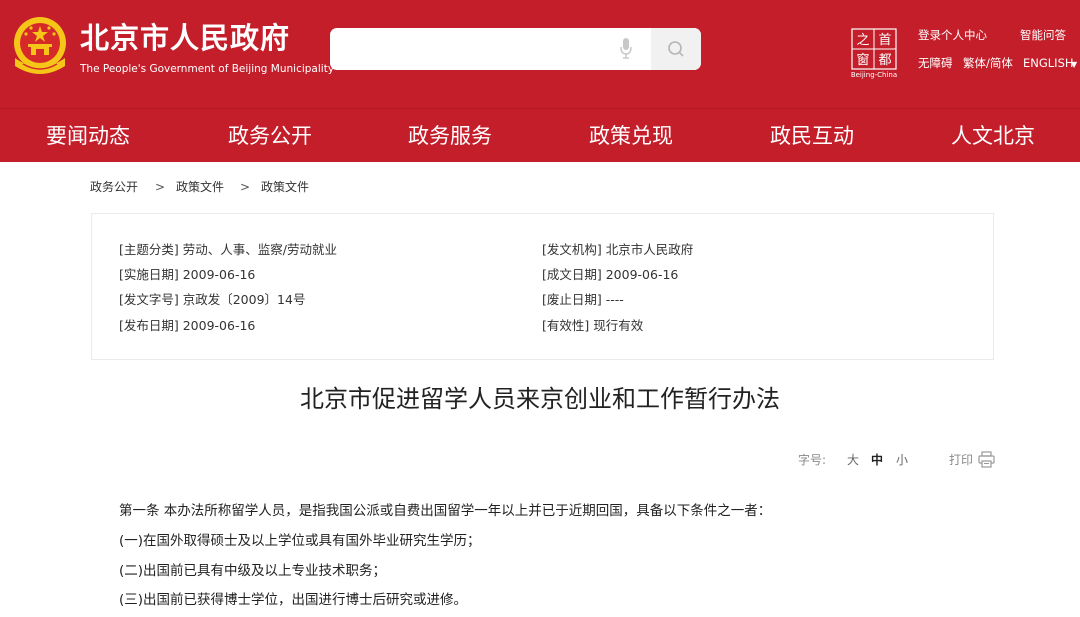 This screenshot has width=1080, height=617. Describe the element at coordinates (988, 63) in the screenshot. I see `traditional-simplified-link: 繁体/简体` at that location.